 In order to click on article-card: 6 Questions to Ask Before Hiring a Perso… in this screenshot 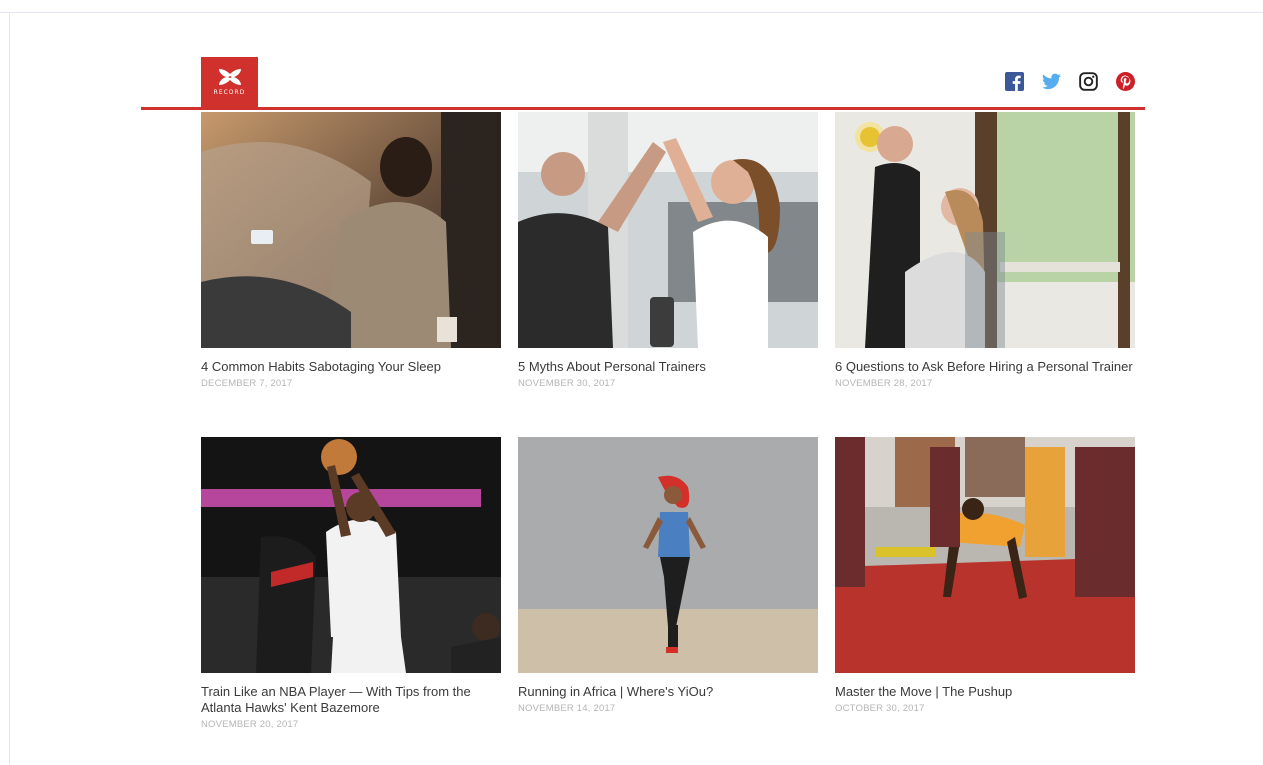, I will do `click(985, 250)`.